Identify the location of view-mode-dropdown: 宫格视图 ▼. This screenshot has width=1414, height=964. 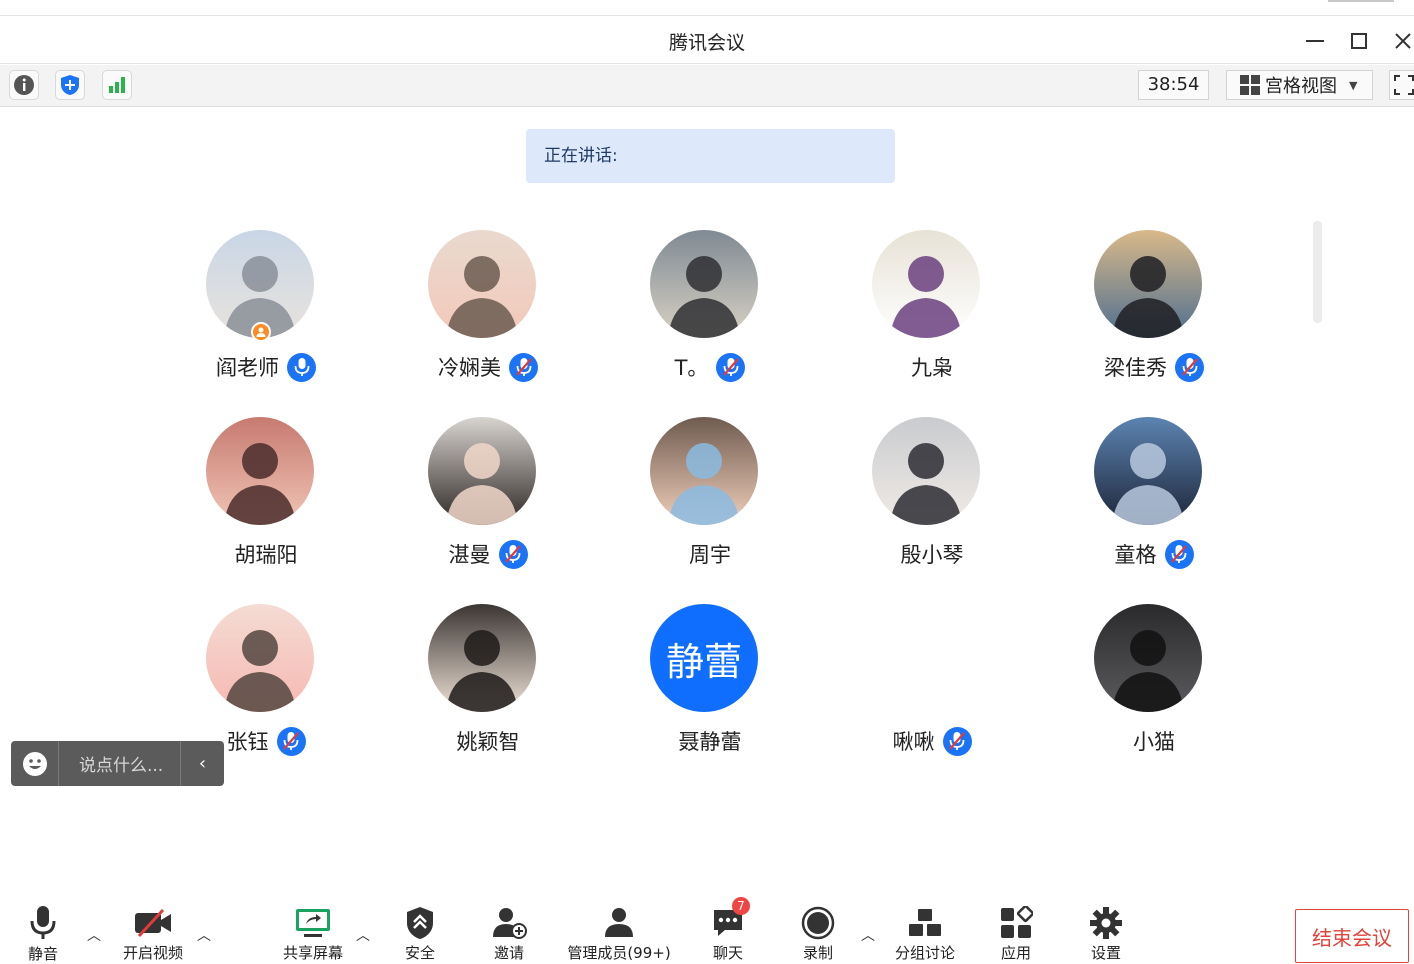
(1299, 85).